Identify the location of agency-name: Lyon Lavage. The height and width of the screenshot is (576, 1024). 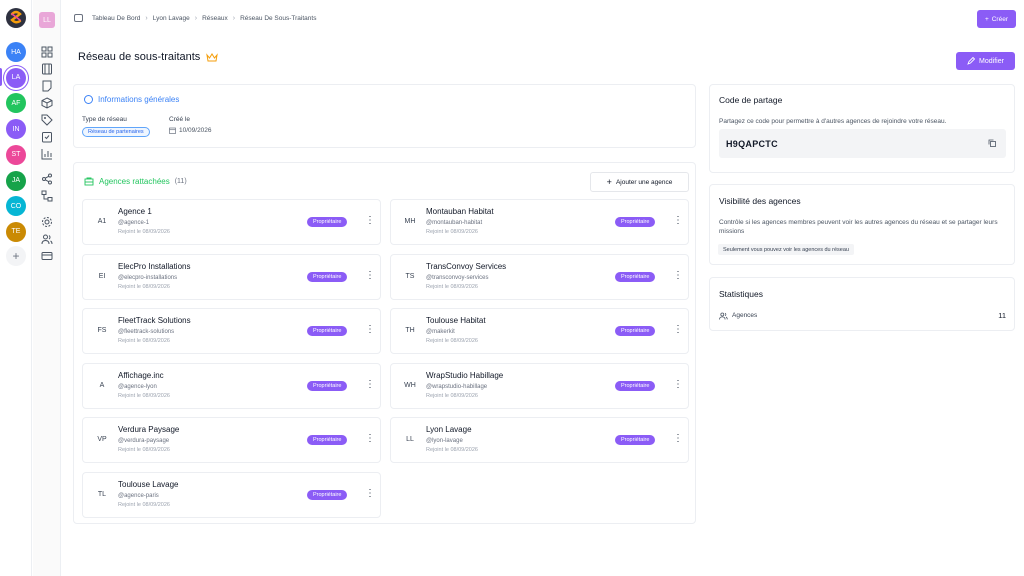
(449, 429).